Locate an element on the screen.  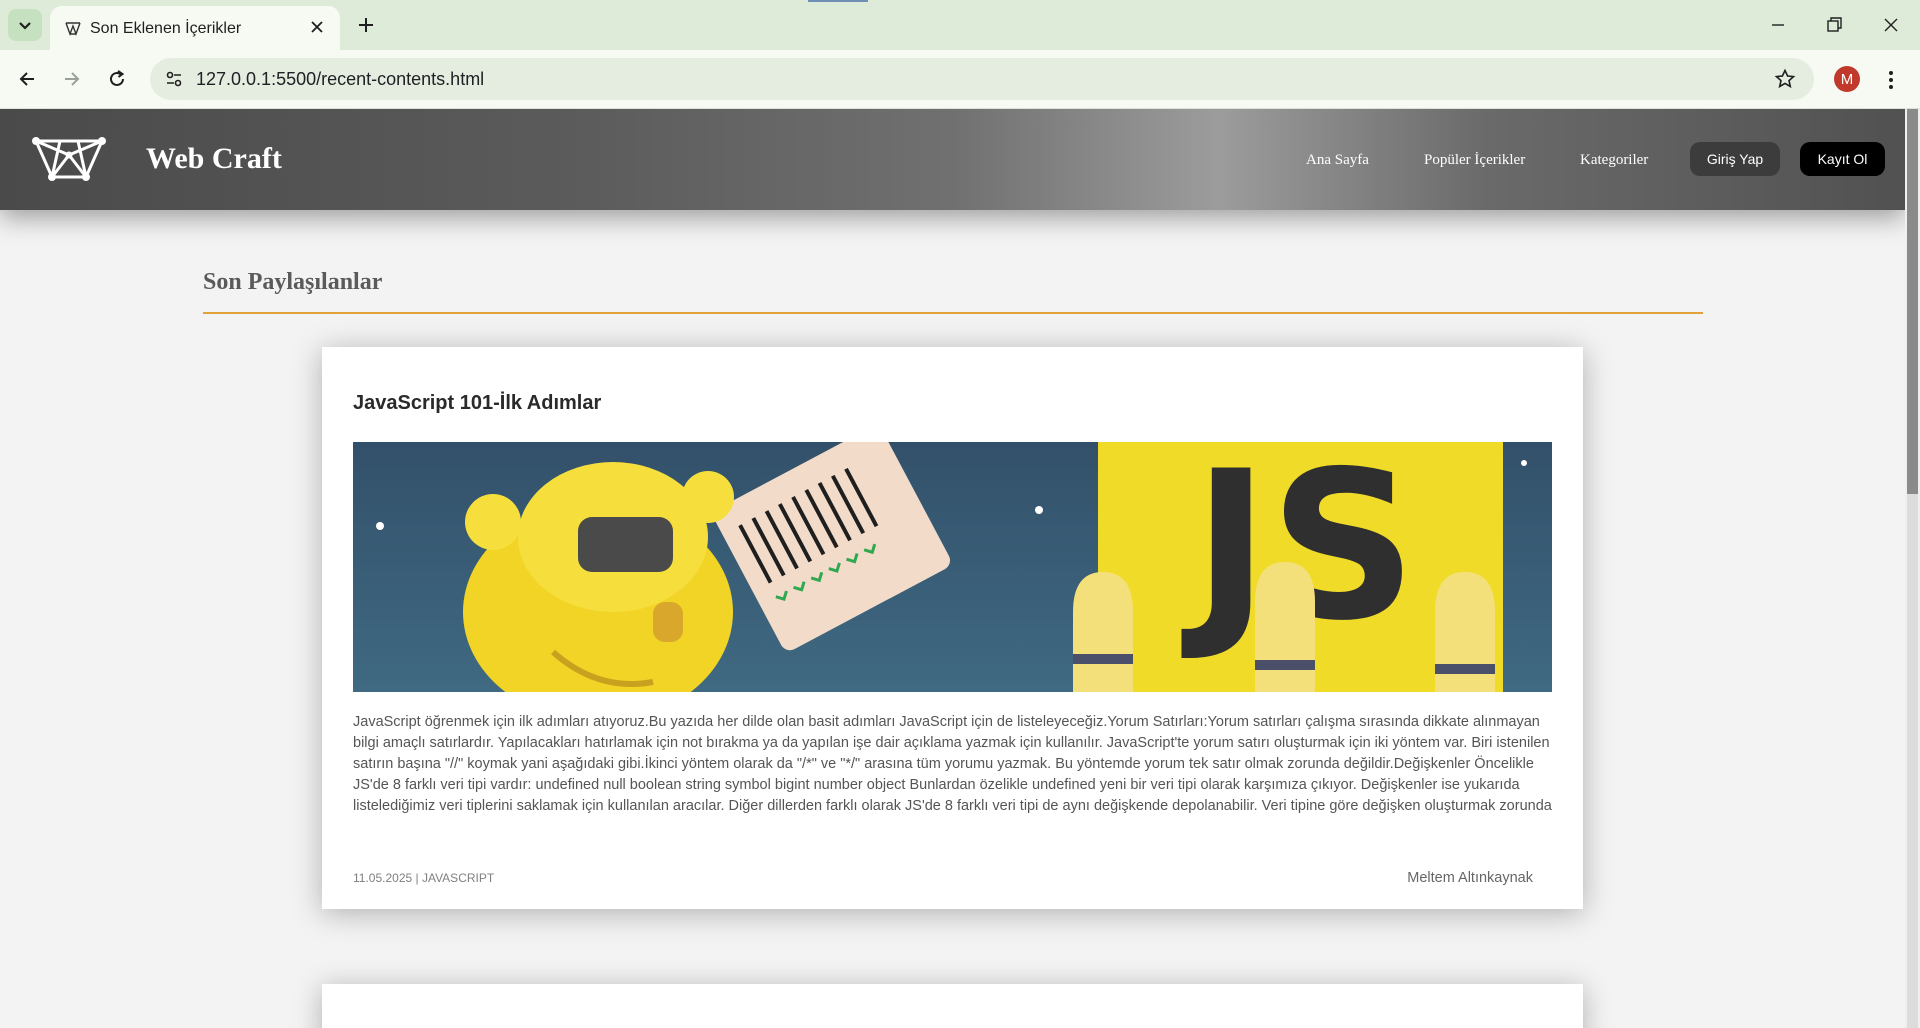
site-favicon-icon is located at coordinates (73, 29).